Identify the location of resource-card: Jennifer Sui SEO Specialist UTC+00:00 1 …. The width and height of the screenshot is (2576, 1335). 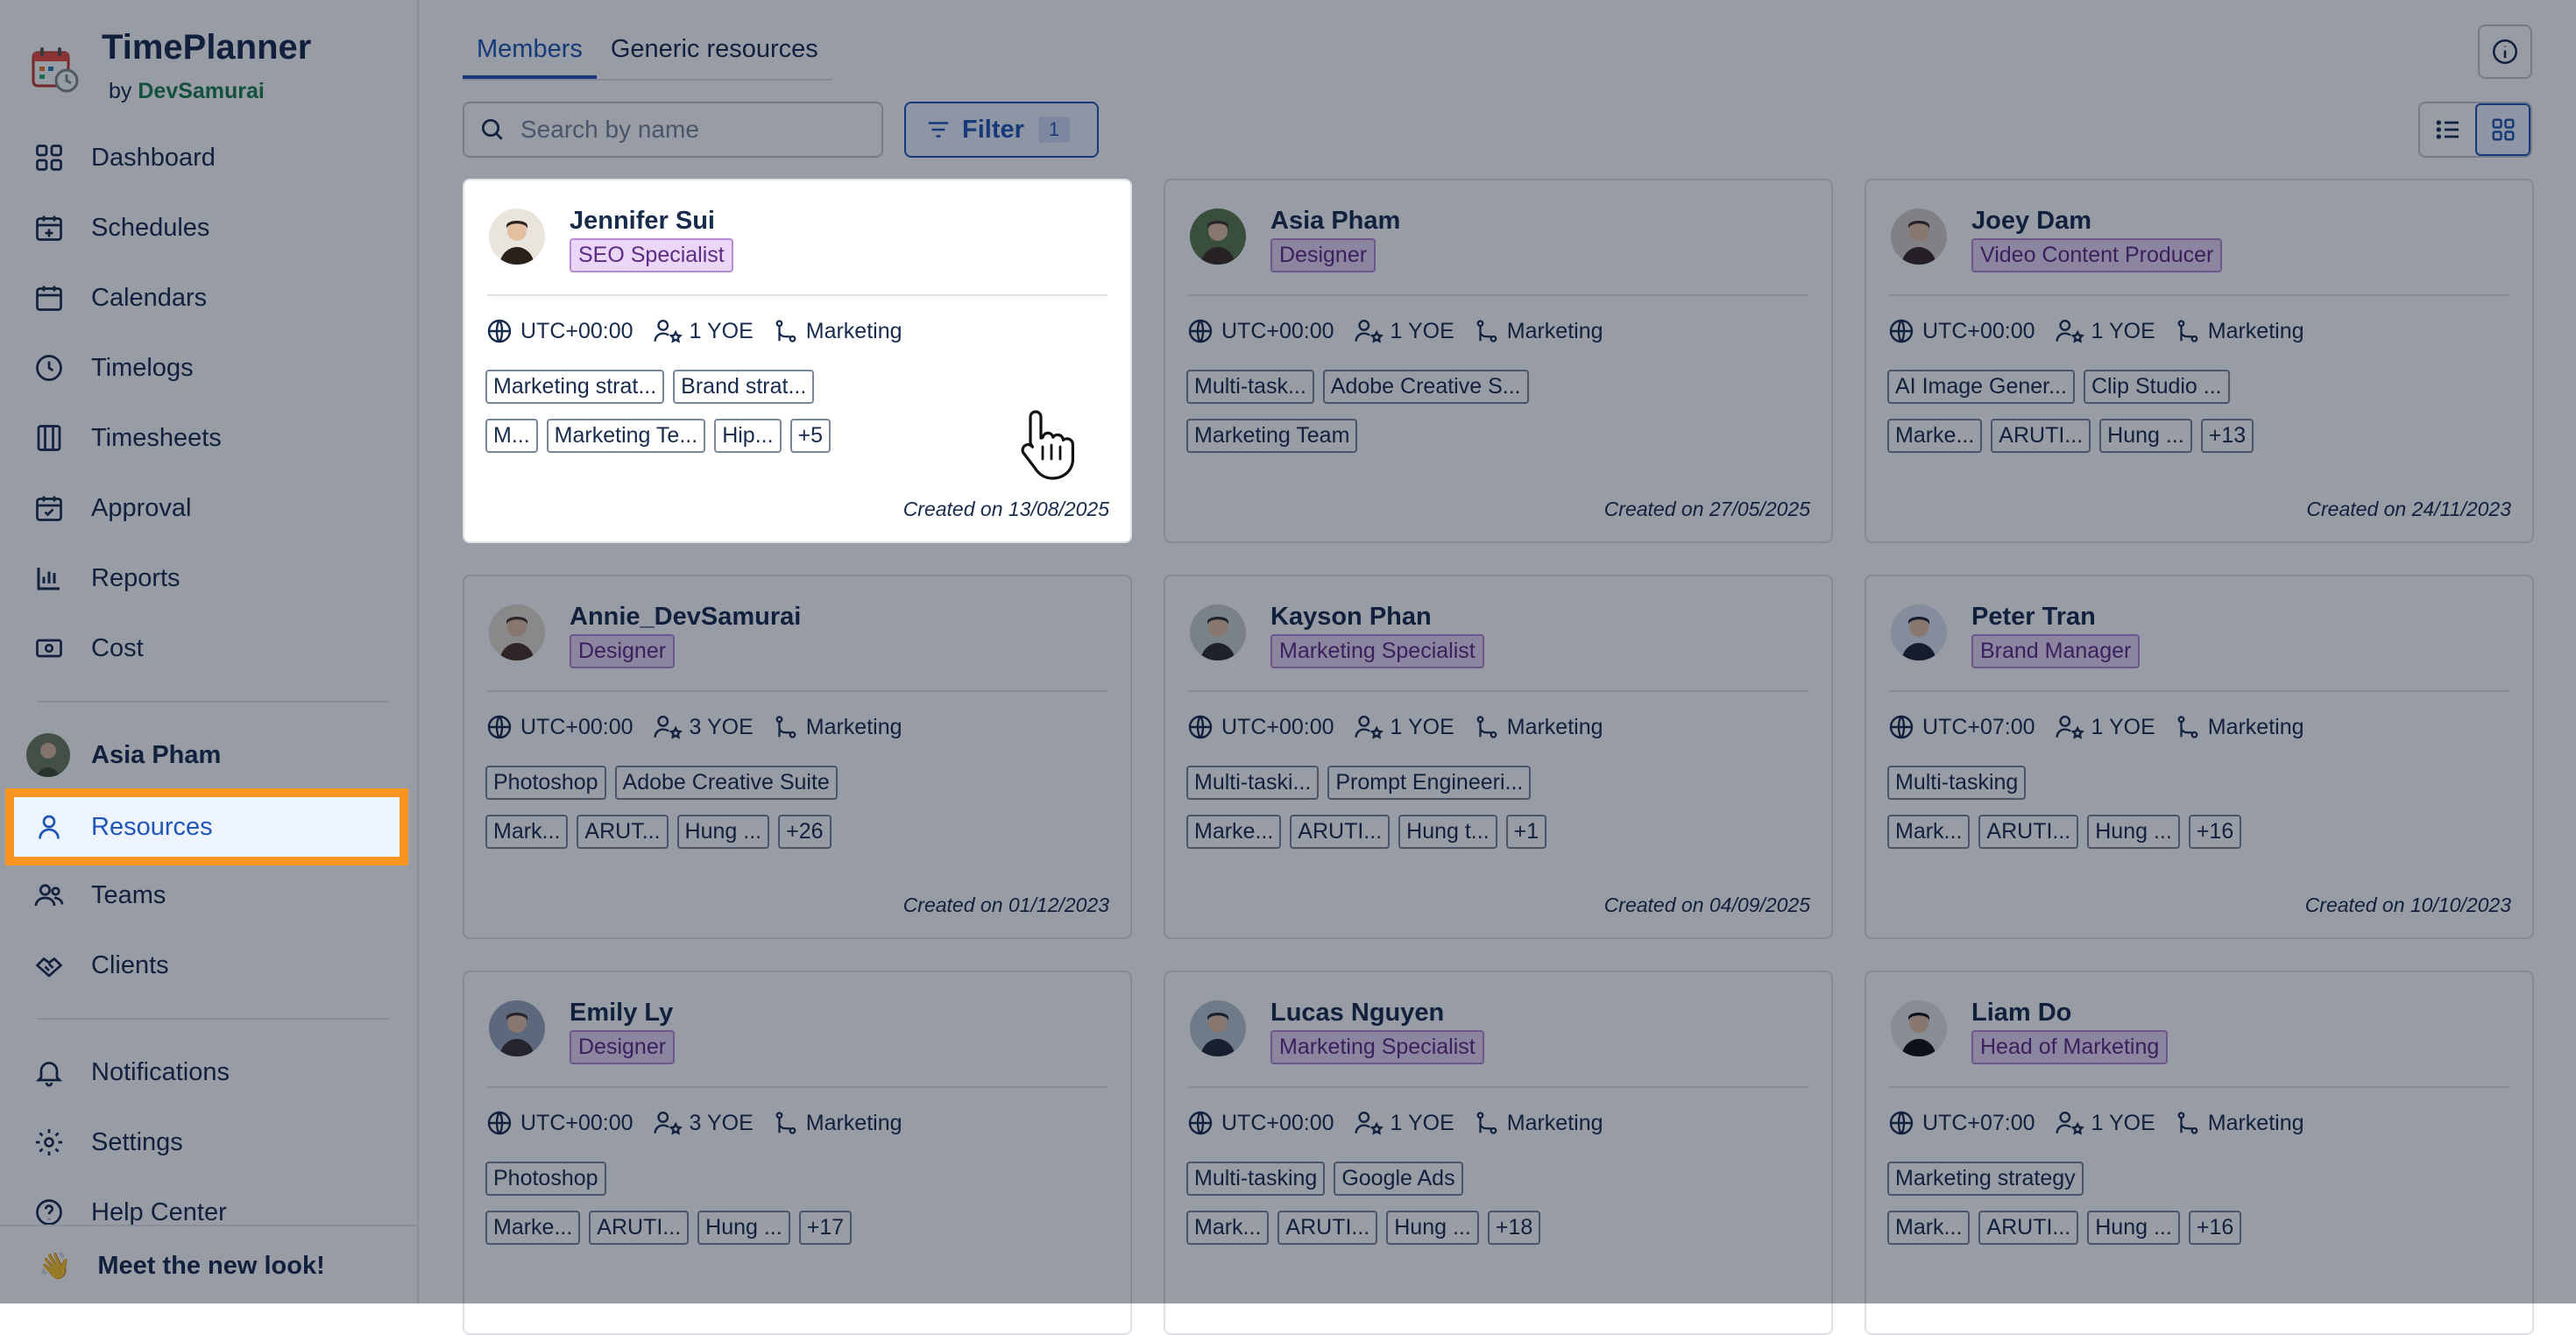
(797, 361).